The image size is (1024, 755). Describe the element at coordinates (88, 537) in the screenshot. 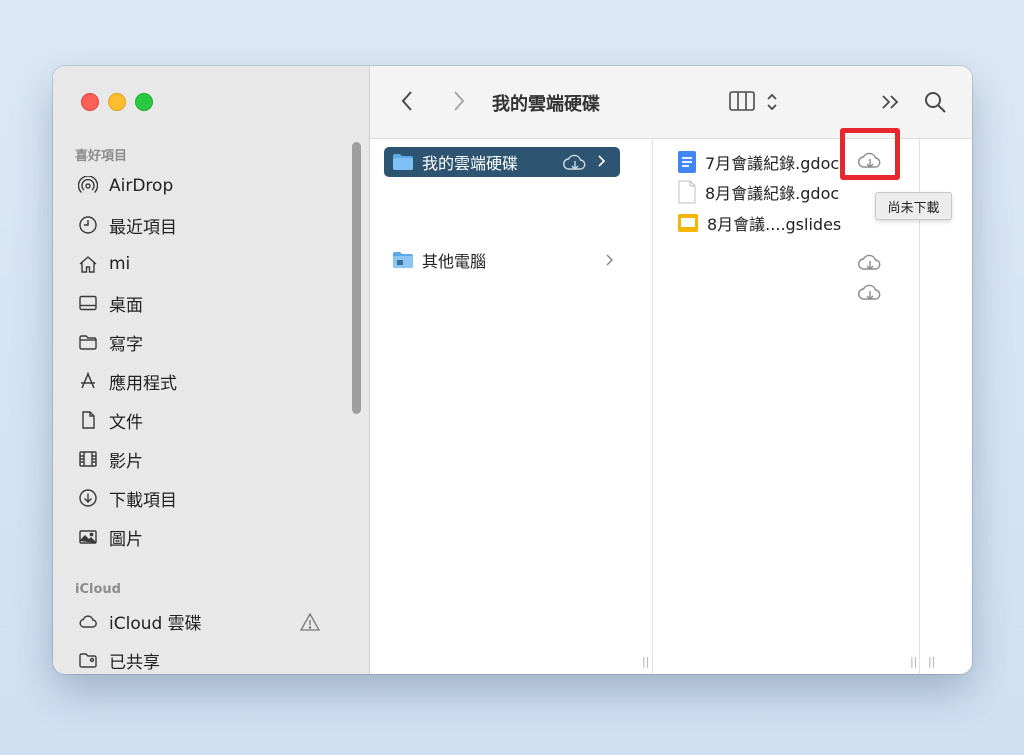

I see `photo-icon` at that location.